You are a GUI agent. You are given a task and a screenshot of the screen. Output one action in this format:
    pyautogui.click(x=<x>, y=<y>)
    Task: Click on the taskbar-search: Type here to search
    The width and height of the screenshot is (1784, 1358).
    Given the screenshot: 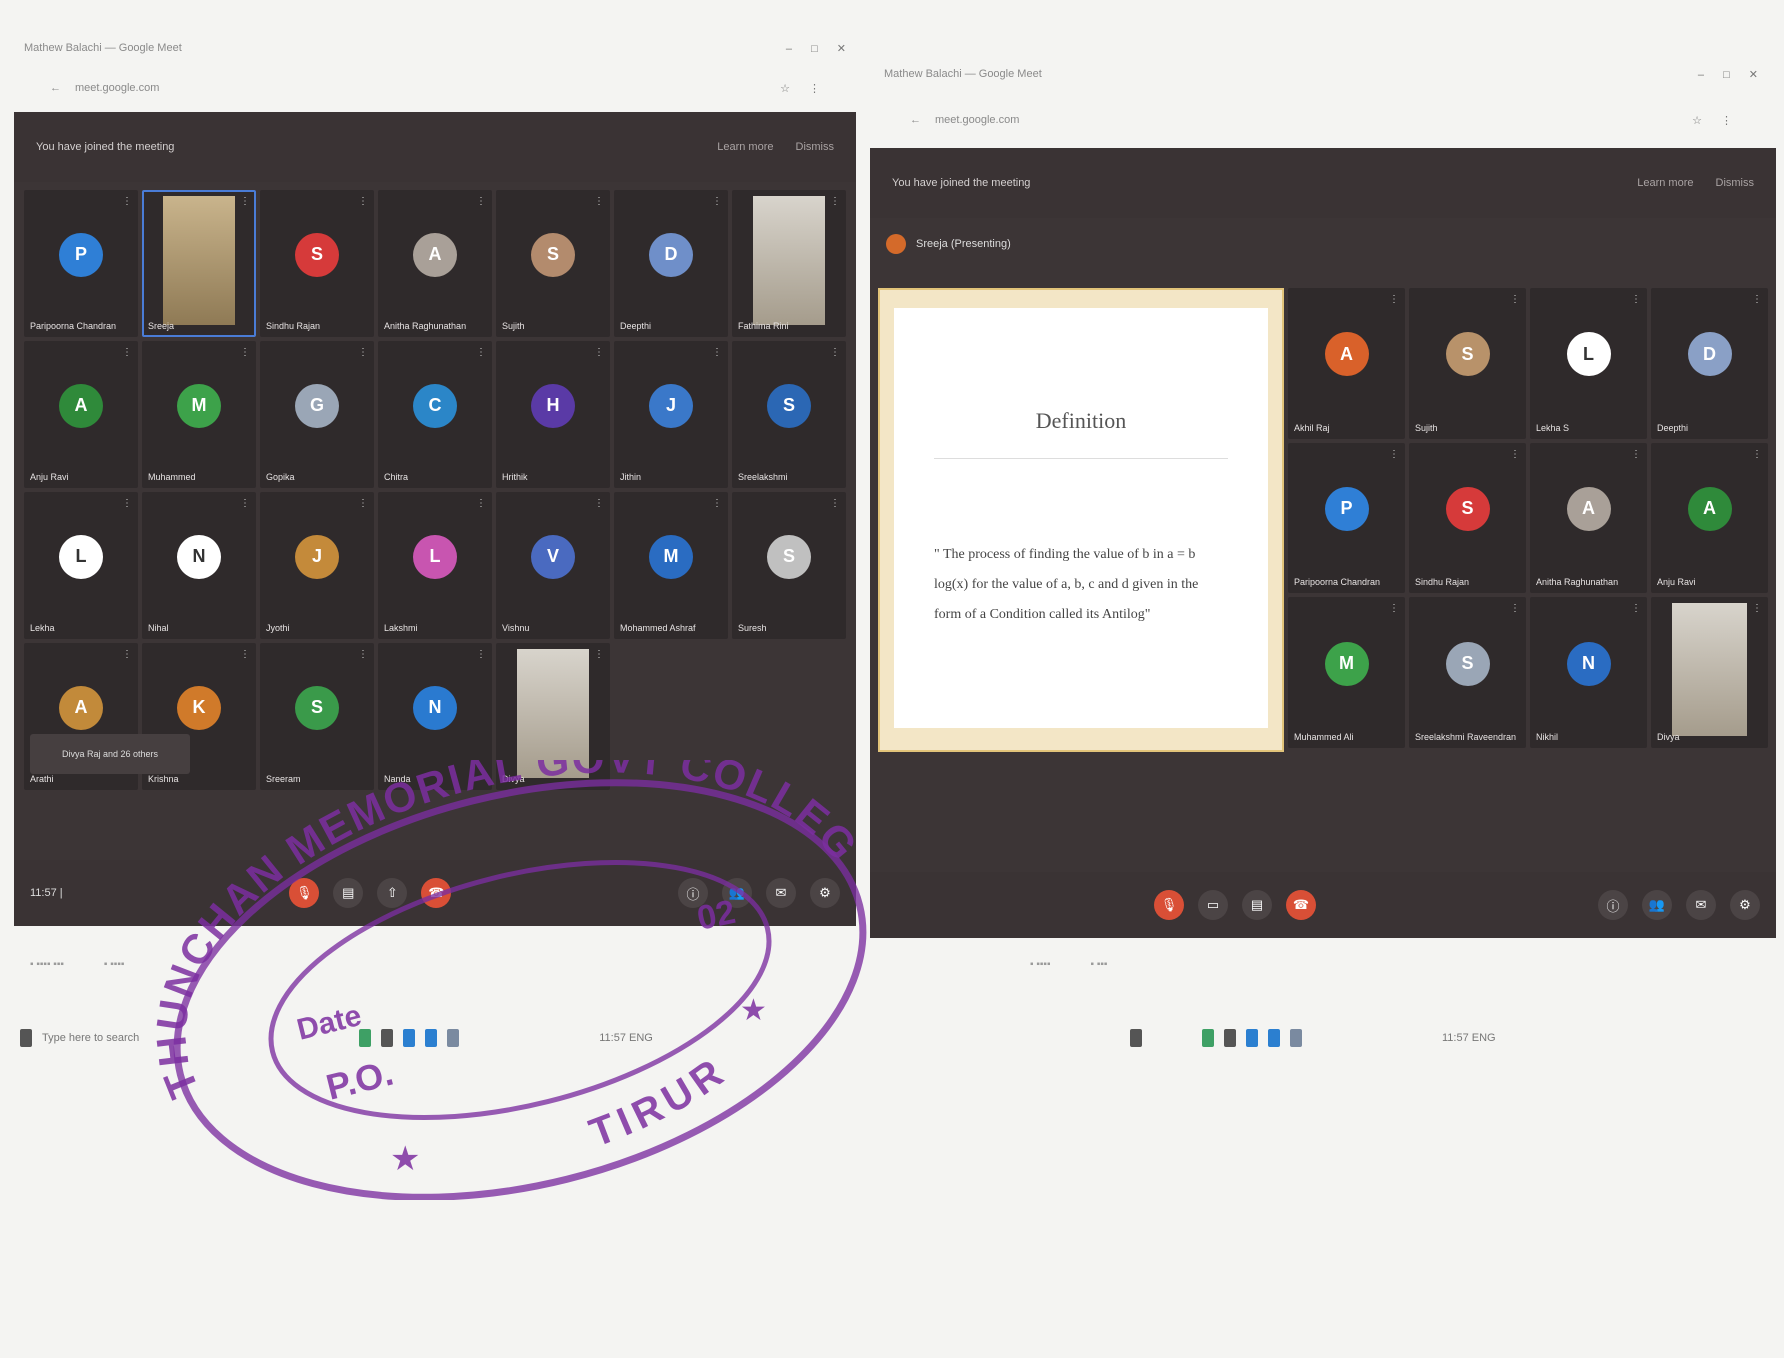 What is the action you would take?
    pyautogui.click(x=90, y=1038)
    